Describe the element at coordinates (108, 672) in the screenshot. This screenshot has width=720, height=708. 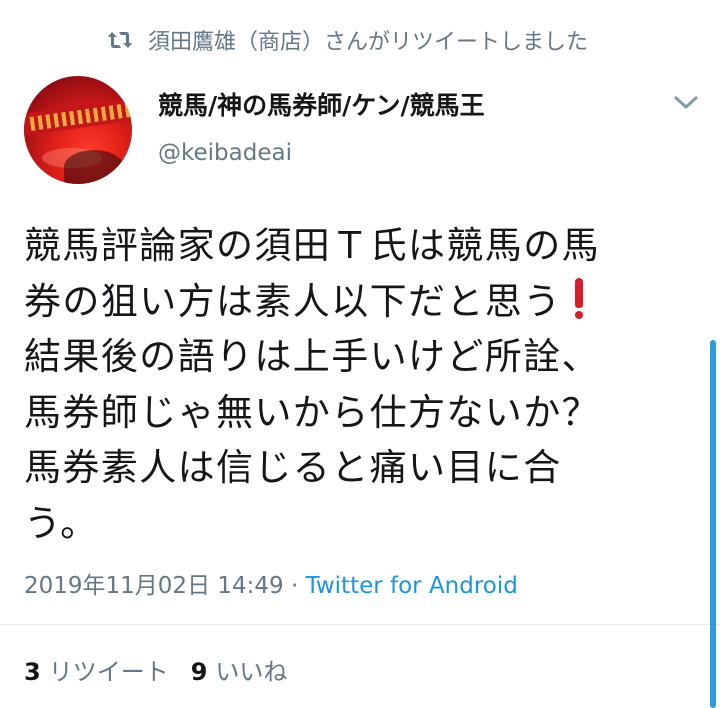
I see `retweet-label: リツイート` at that location.